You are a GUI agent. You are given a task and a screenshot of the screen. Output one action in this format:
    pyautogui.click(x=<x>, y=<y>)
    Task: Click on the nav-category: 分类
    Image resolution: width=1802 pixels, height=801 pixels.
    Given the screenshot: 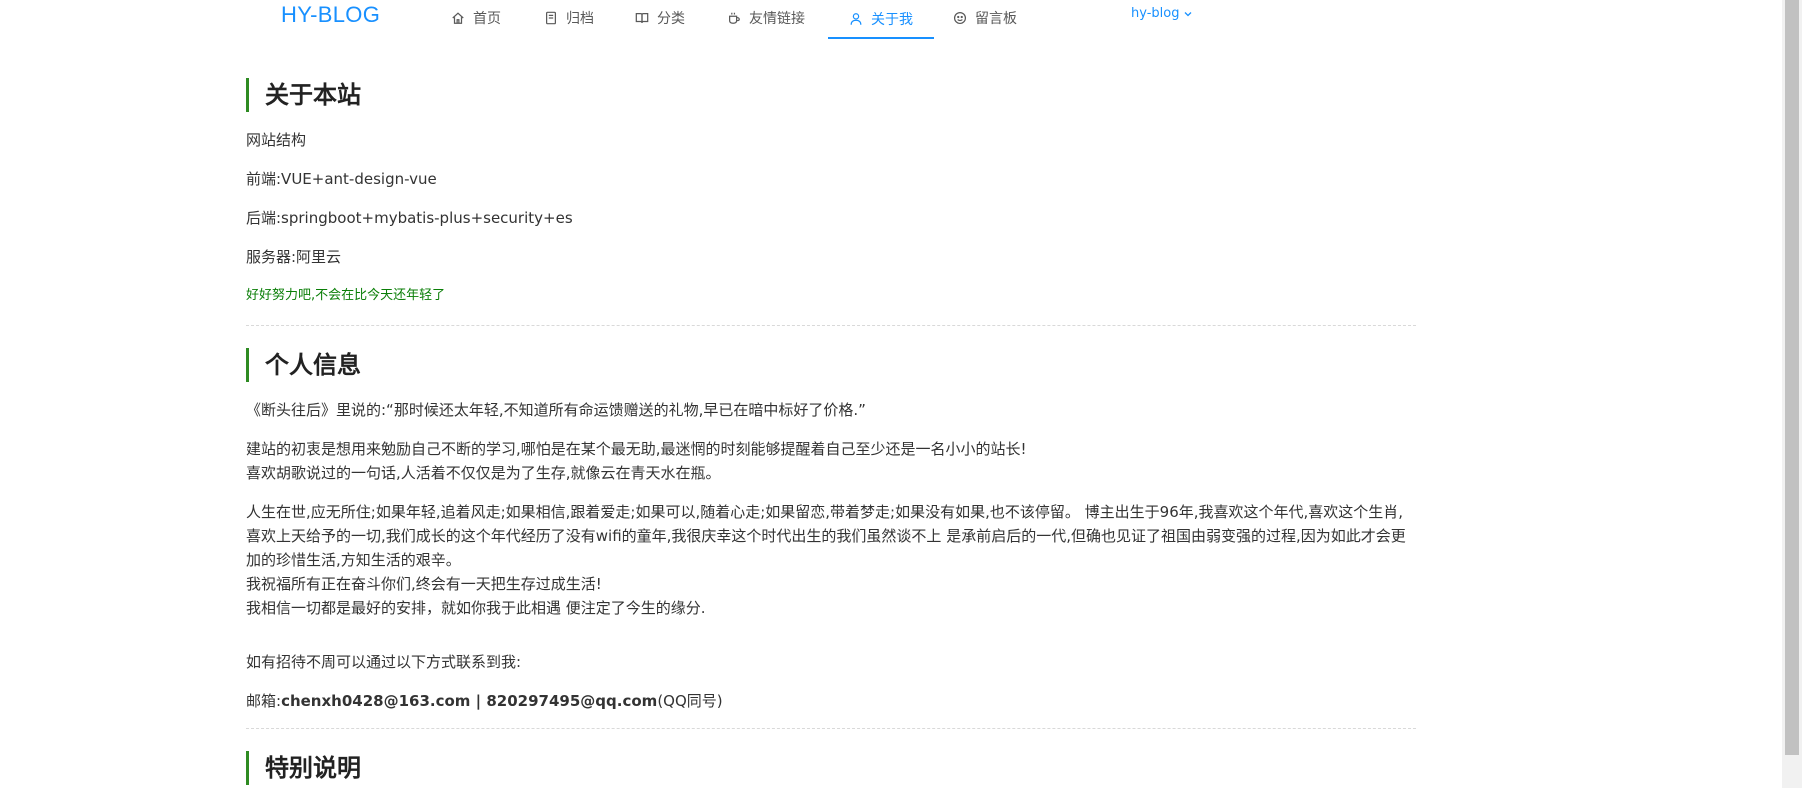 What is the action you would take?
    pyautogui.click(x=660, y=18)
    